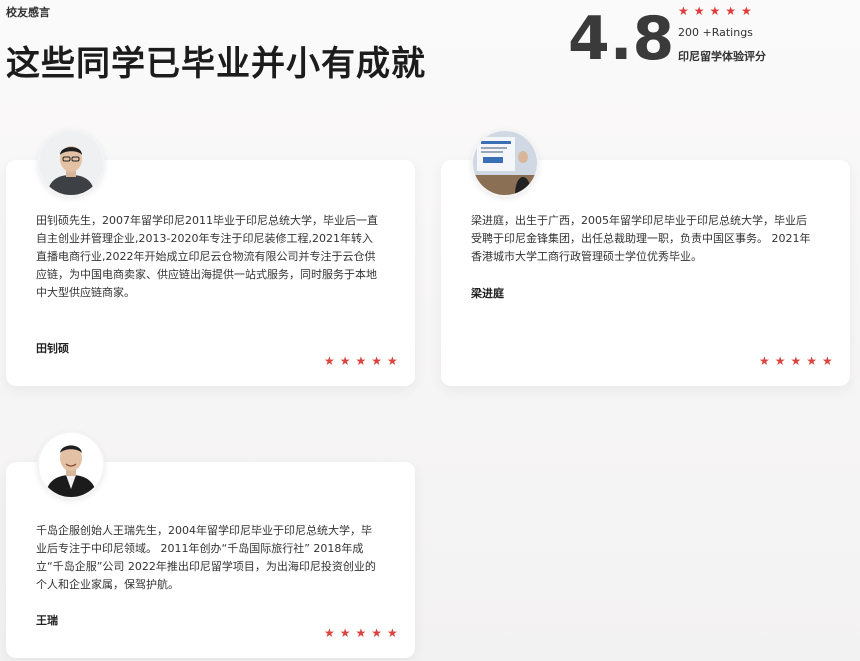 The height and width of the screenshot is (661, 860). Describe the element at coordinates (28, 12) in the screenshot. I see `section-eyebrow: 校友感言` at that location.